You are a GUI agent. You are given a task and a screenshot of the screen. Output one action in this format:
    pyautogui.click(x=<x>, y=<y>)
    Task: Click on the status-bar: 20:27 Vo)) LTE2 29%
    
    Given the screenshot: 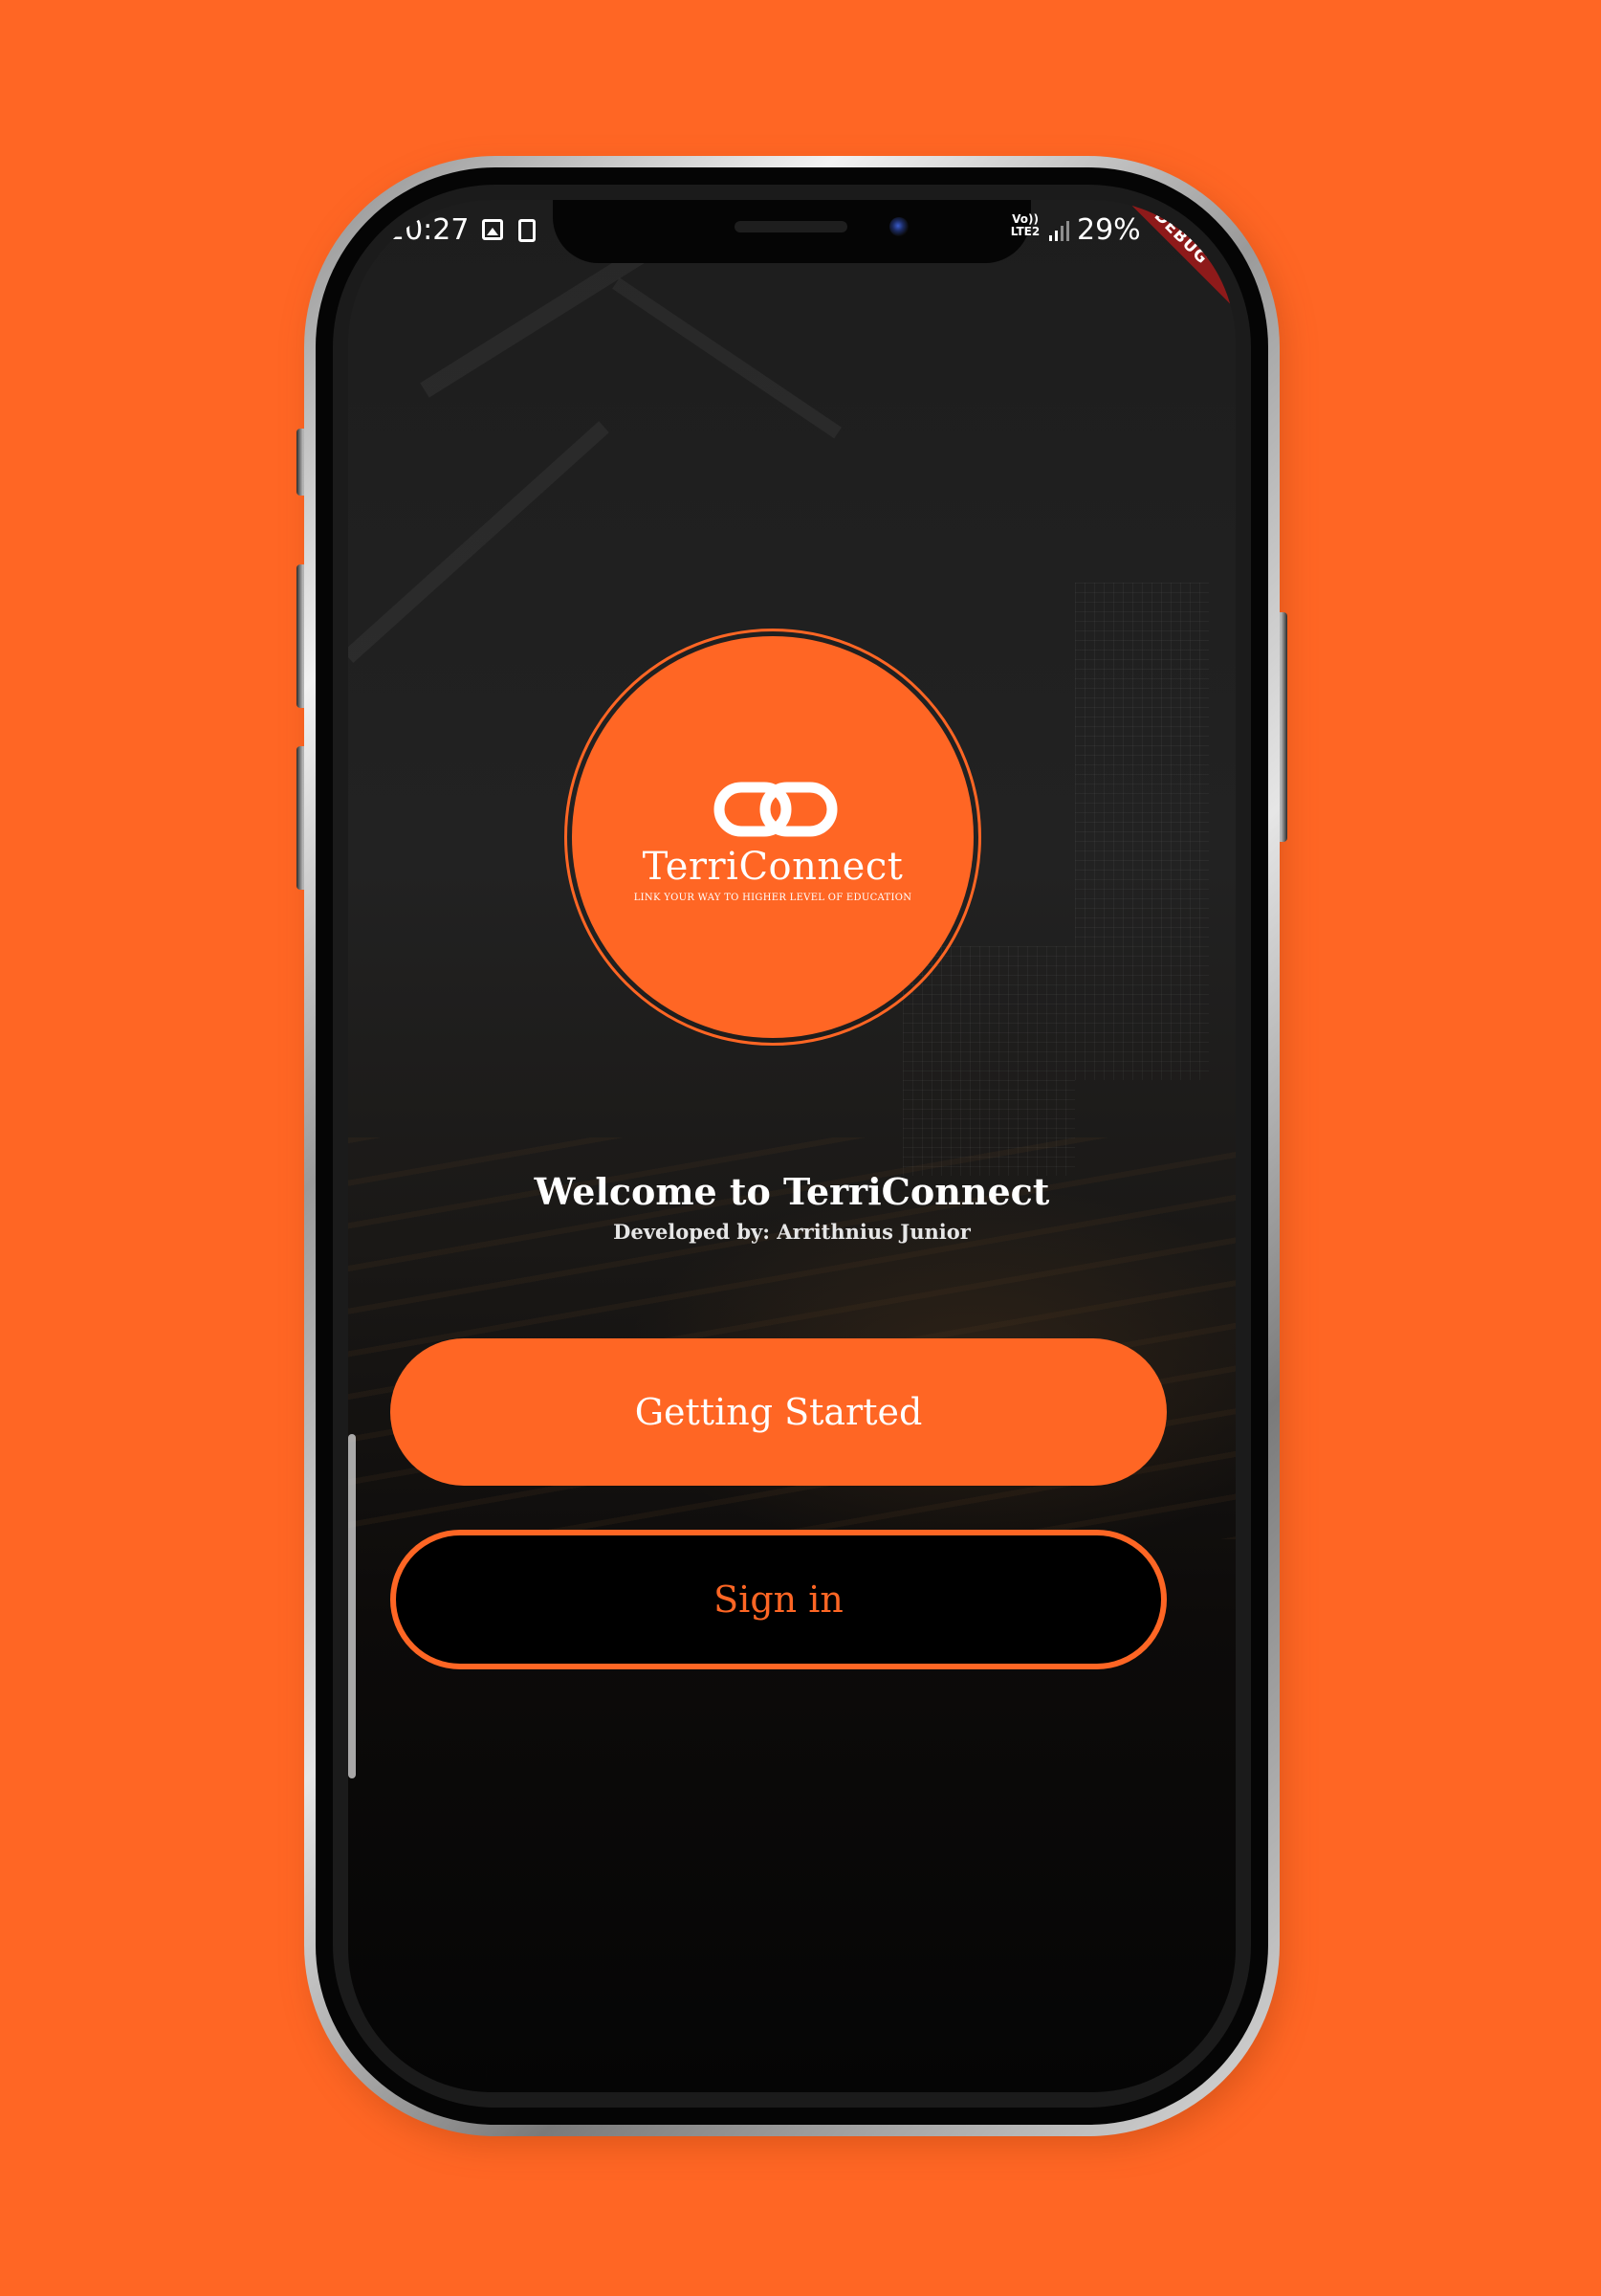 What is the action you would take?
    pyautogui.click(x=792, y=228)
    